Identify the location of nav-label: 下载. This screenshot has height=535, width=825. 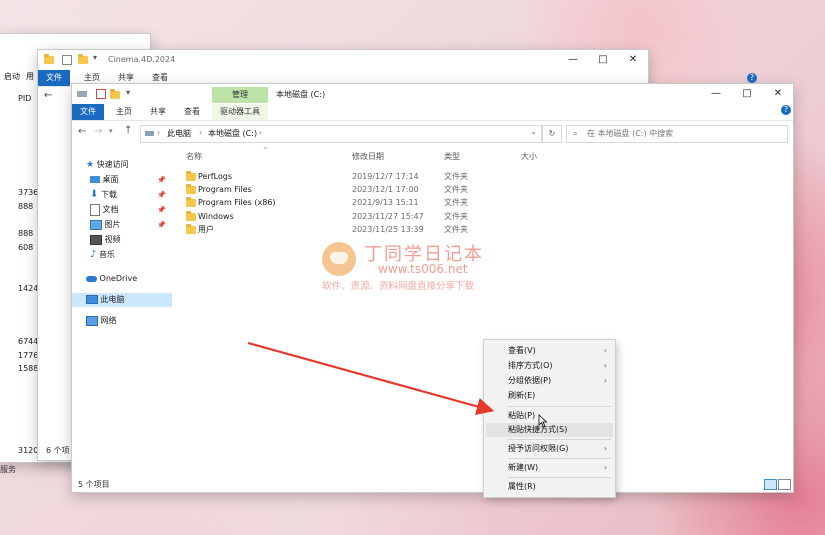
(108, 194).